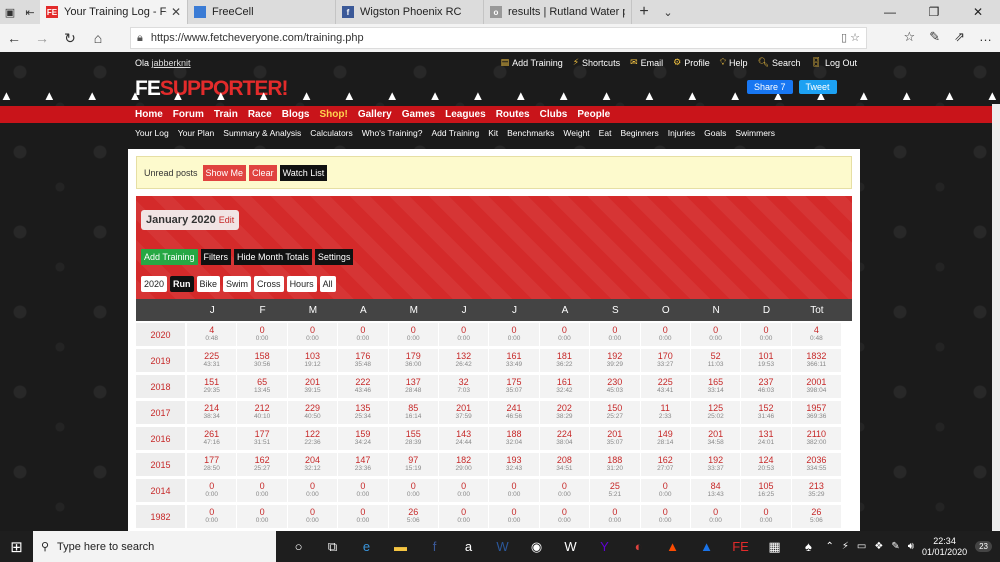 Image resolution: width=1000 pixels, height=562 pixels. Describe the element at coordinates (363, 465) in the screenshot. I see `month-cell: 147 23:36` at that location.